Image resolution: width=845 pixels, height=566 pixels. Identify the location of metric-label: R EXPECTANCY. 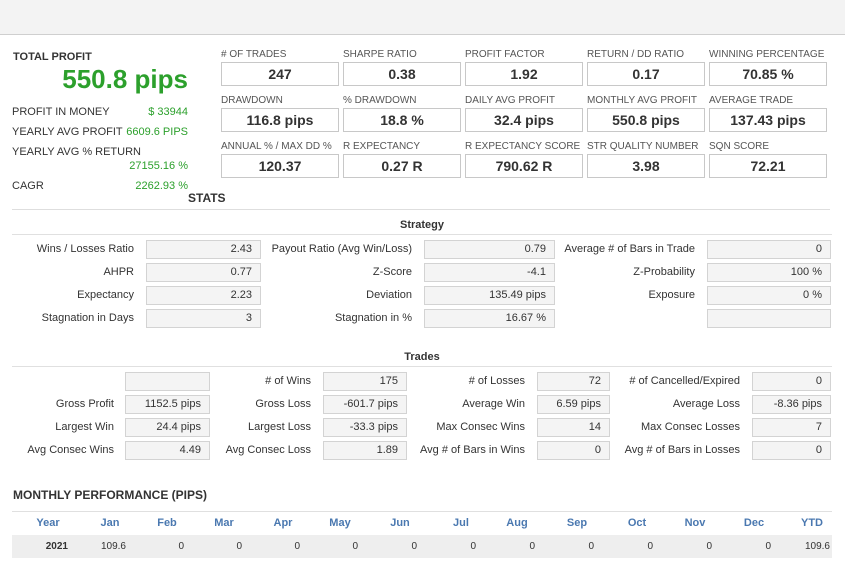
(382, 146).